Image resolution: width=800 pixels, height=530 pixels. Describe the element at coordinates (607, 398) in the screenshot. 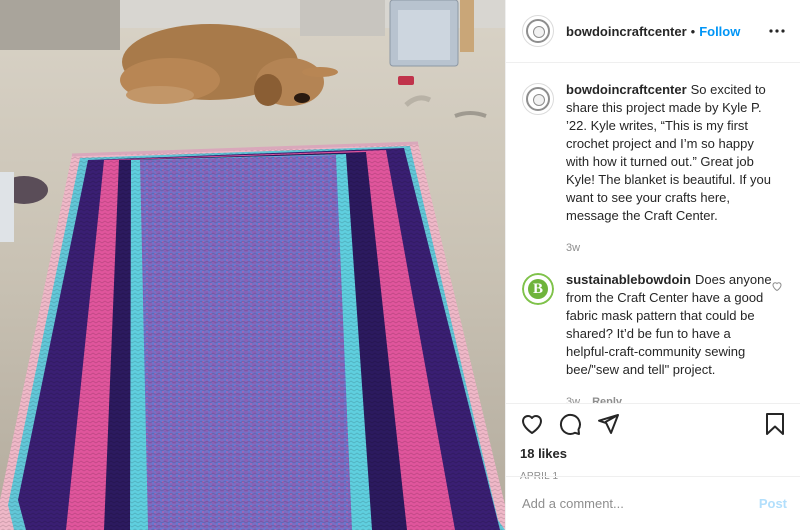

I see `reply-button: Reply` at that location.